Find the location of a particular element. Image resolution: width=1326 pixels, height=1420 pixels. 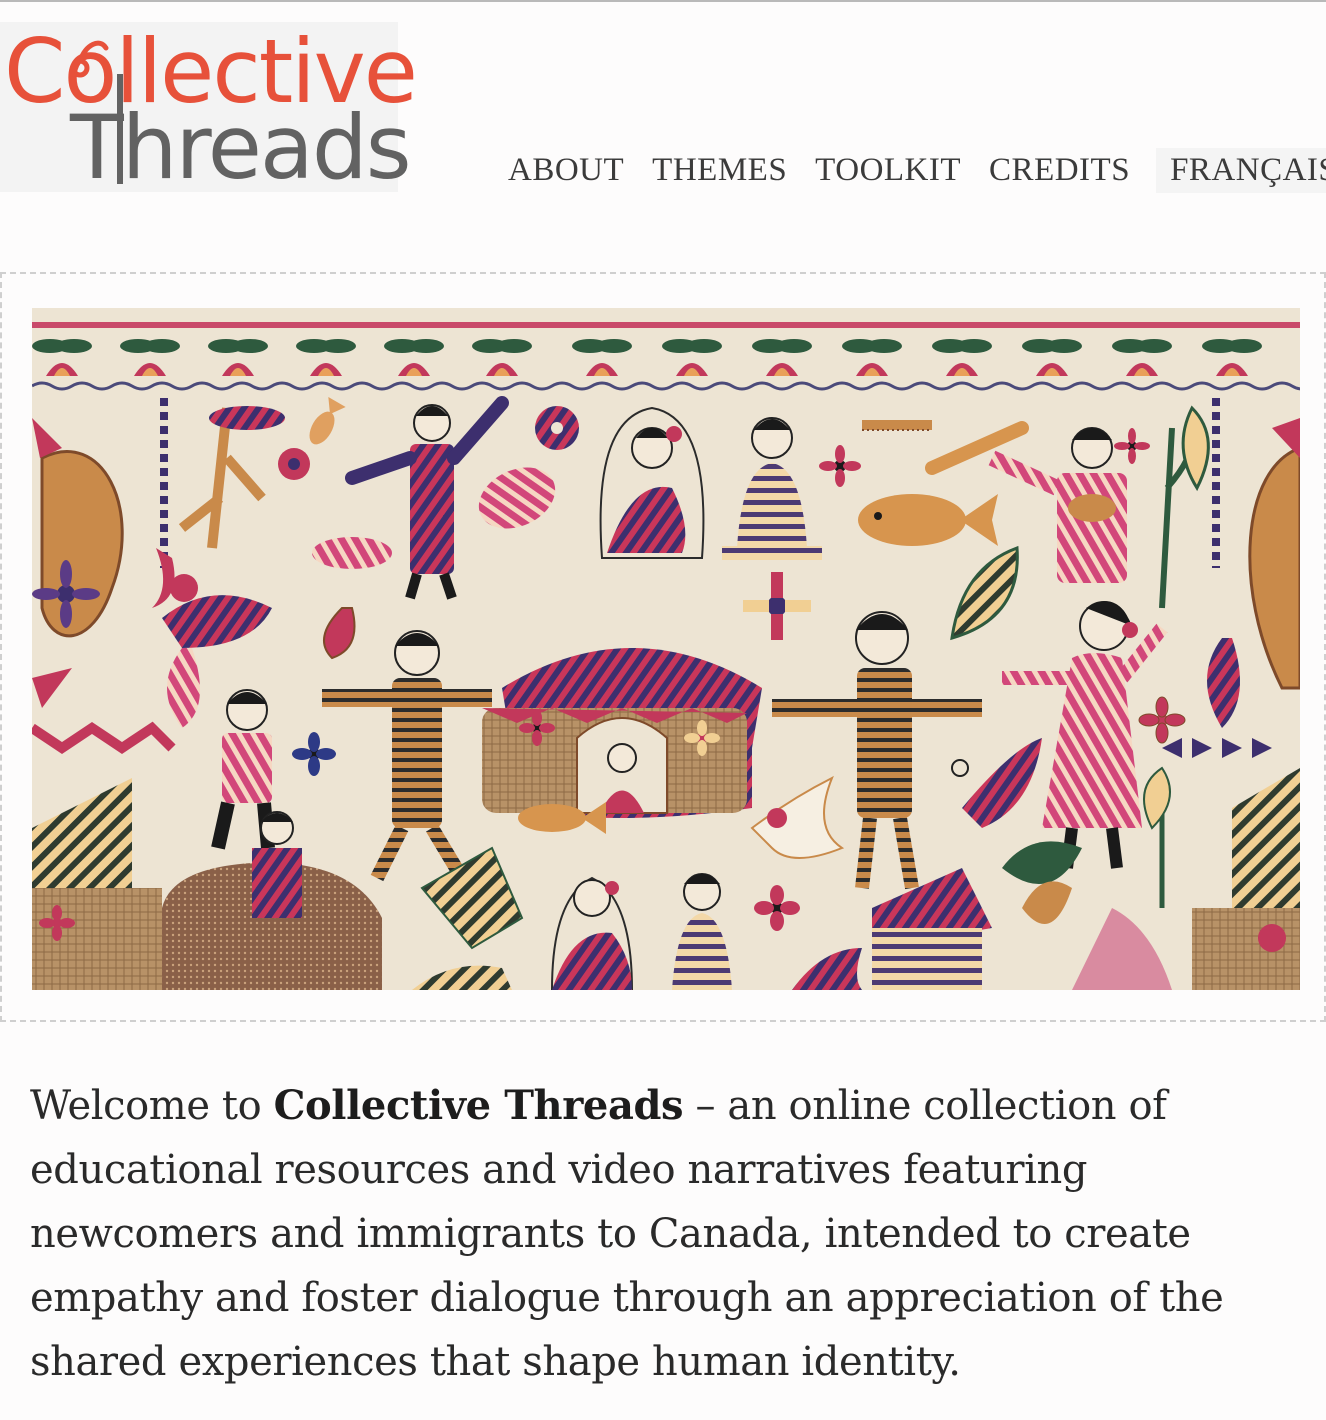

main-nav: ABOUT THEMES TOOLKIT CREDITS FRANÇAIS is located at coordinates (910, 170).